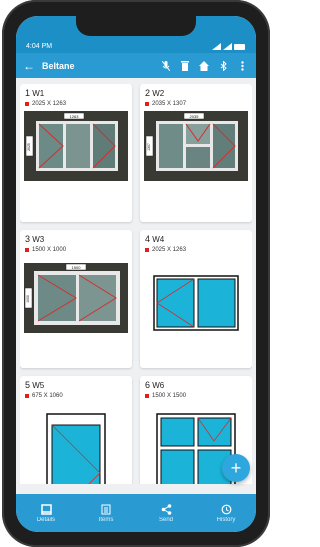 The height and width of the screenshot is (547, 320). Describe the element at coordinates (106, 519) in the screenshot. I see `nav-label: Items` at that location.